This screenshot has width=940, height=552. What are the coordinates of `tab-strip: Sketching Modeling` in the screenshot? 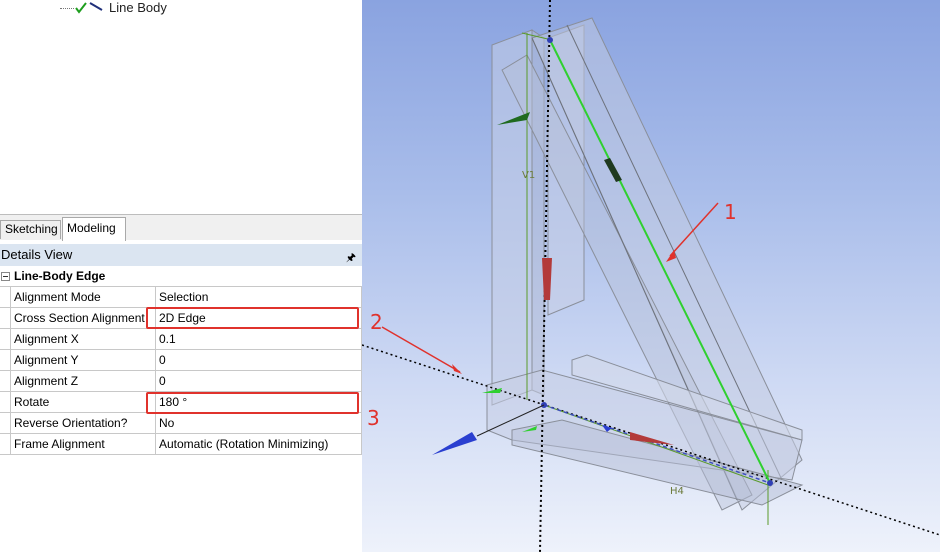 It's located at (181, 227).